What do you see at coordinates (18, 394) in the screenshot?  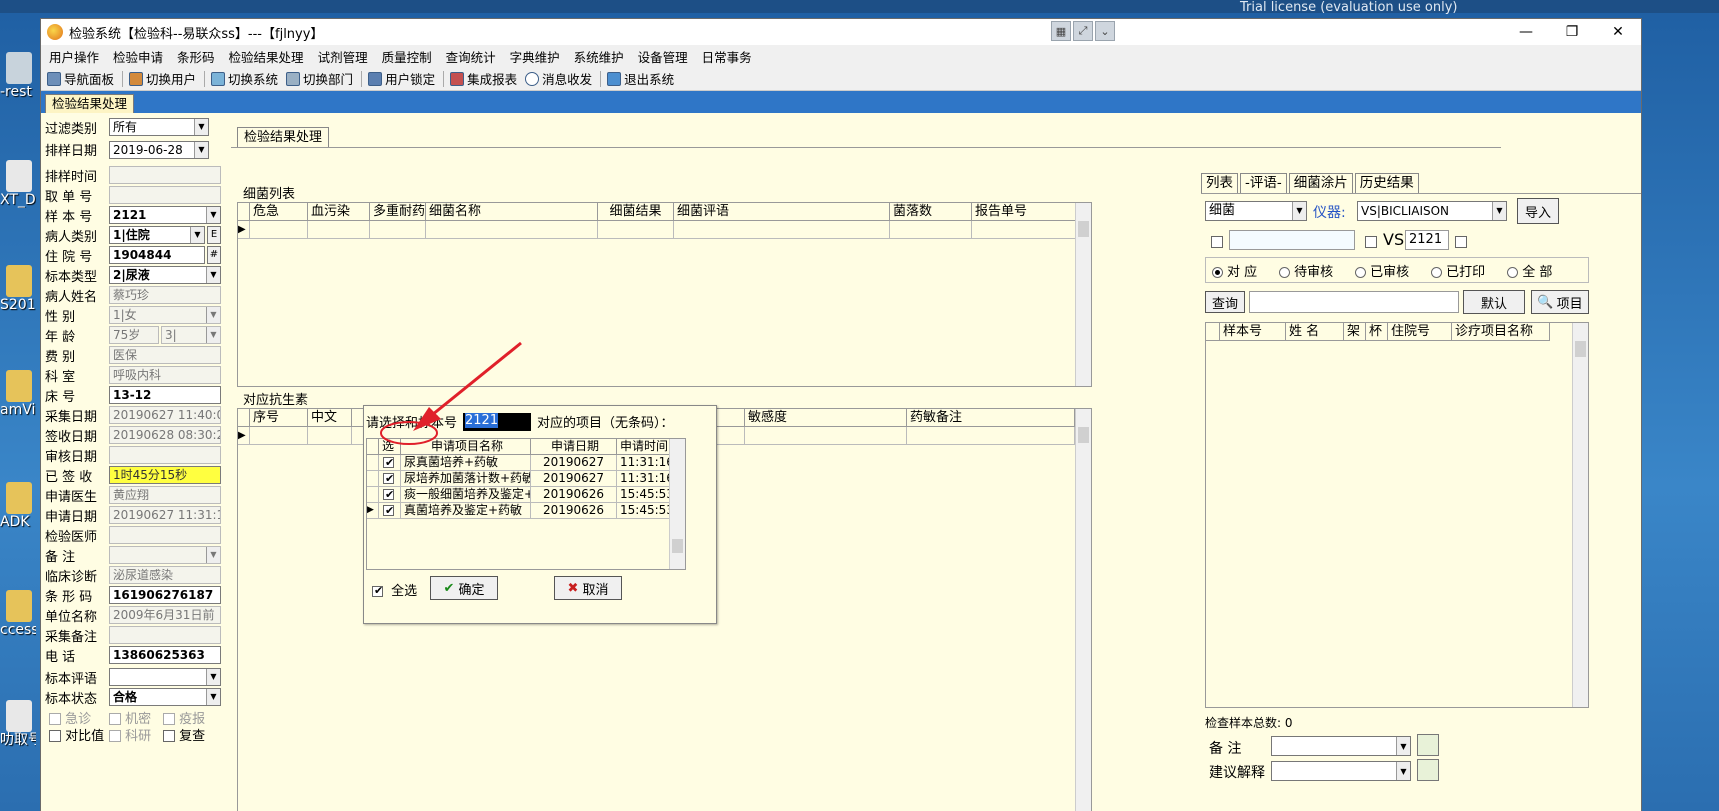 I see `desktop-icon: amVi 辰` at bounding box center [18, 394].